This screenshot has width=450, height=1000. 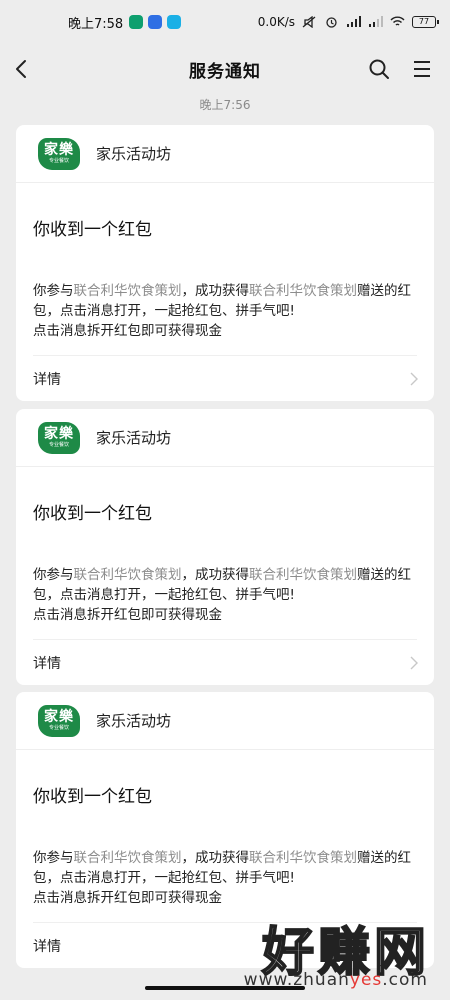 I want to click on status-time: 晚上7:58, so click(x=96, y=24).